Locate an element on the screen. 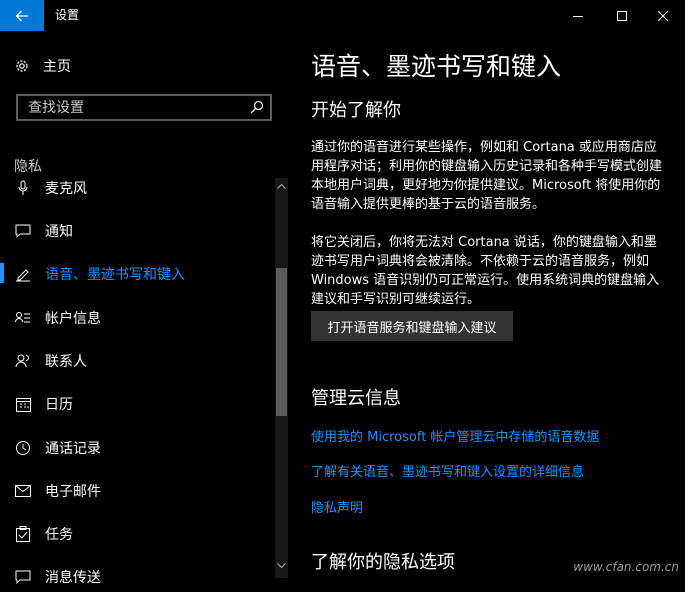 This screenshot has width=685, height=592. sidebar-item-label: 语音、墨迹书写和键入 is located at coordinates (115, 275).